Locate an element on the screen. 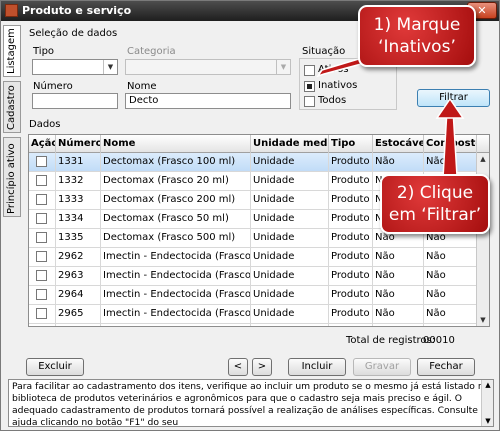 The image size is (500, 431). callout-1-line1: 1) Marque is located at coordinates (417, 25).